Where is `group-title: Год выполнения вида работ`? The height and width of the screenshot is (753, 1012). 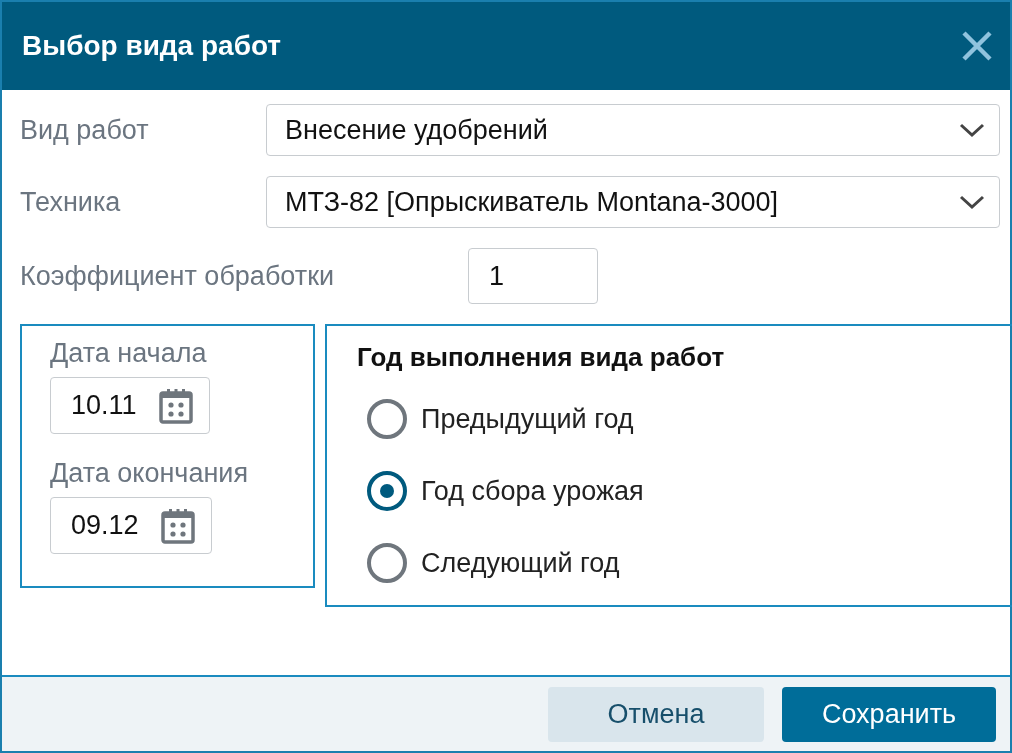
group-title: Год выполнения вида работ is located at coordinates (541, 357).